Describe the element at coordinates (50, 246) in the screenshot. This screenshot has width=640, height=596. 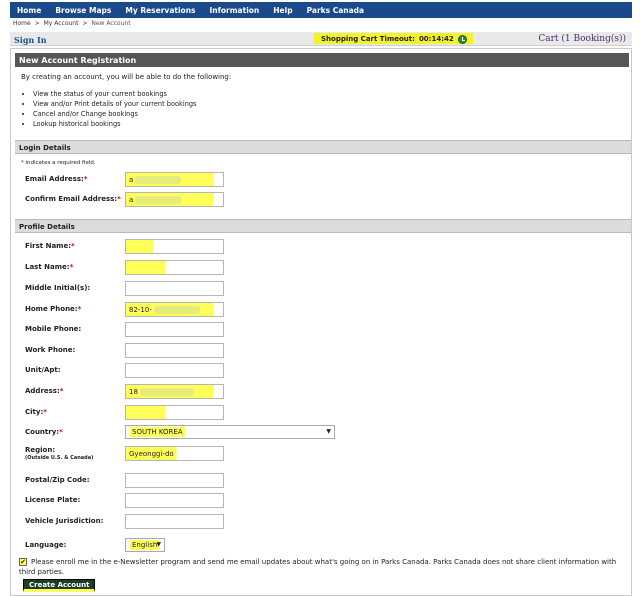
I see `first-name-label: First Name:*` at that location.